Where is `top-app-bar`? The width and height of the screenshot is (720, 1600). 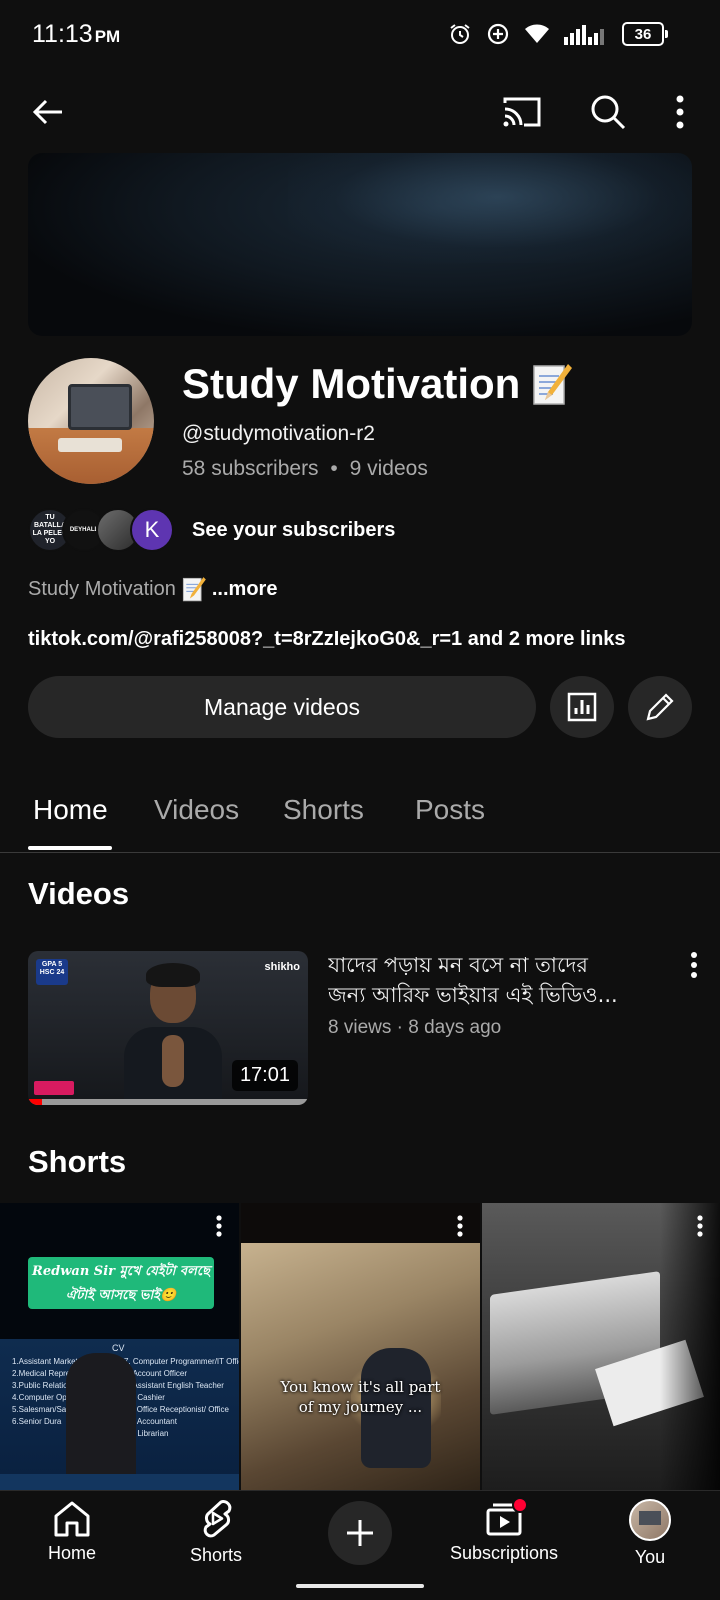 top-app-bar is located at coordinates (360, 112).